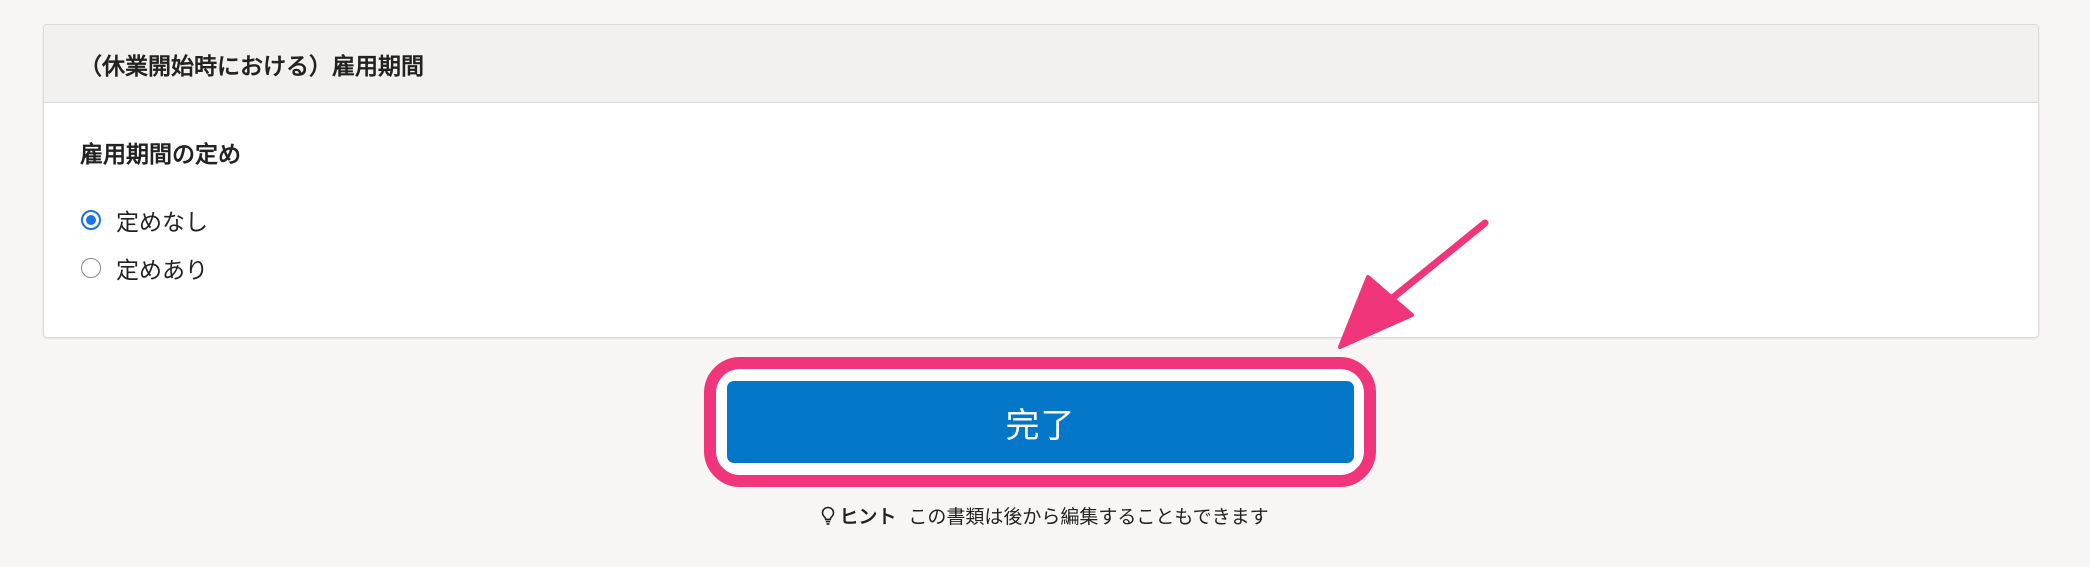 This screenshot has height=567, width=2090. I want to click on radio-option-label: 定めあり, so click(162, 271).